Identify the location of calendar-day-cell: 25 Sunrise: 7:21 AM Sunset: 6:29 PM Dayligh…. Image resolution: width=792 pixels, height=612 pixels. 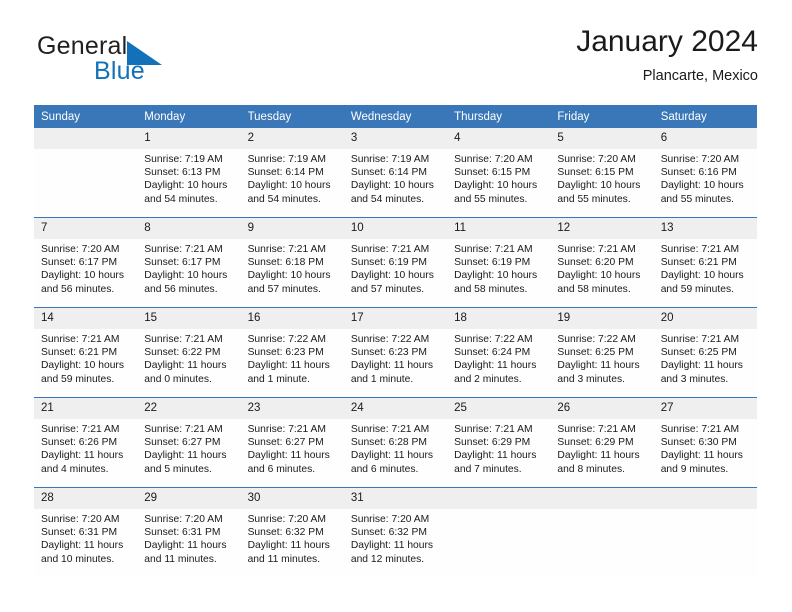
(499, 442).